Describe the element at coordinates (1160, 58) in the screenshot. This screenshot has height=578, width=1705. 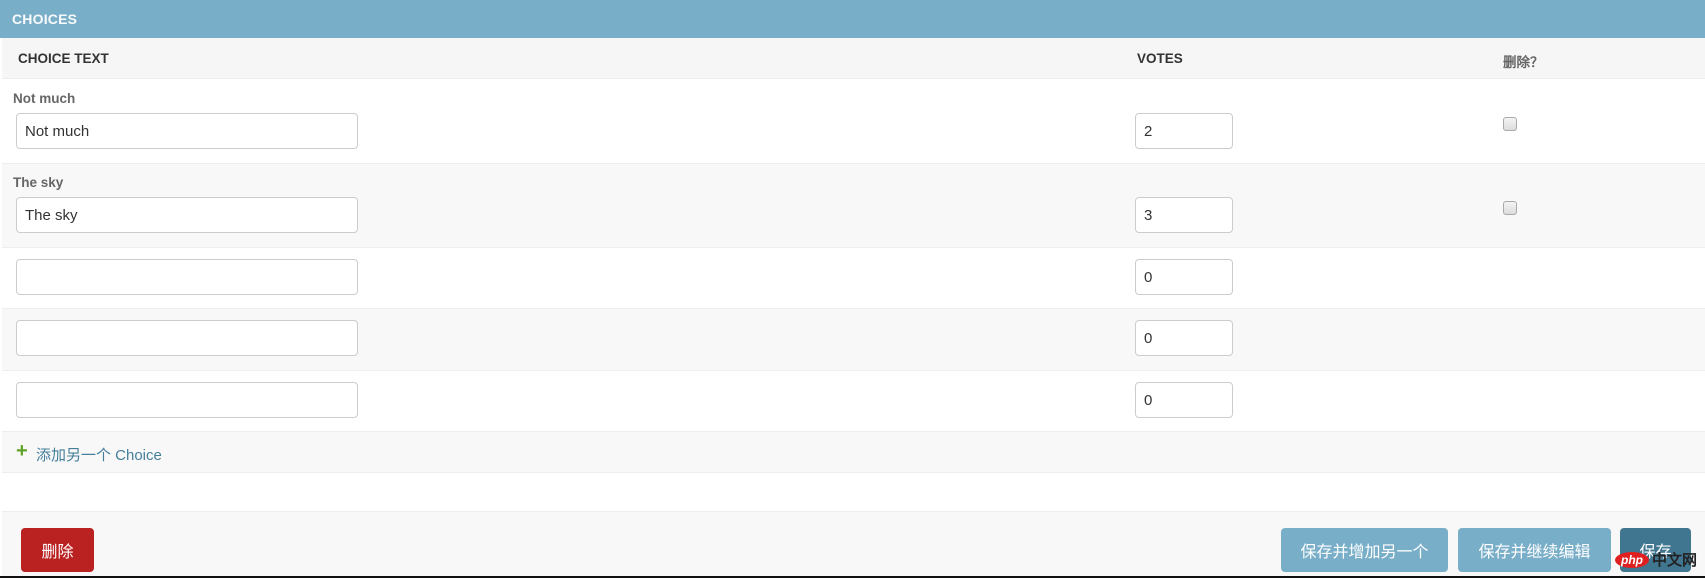
I see `column-header-votes: VOTES` at that location.